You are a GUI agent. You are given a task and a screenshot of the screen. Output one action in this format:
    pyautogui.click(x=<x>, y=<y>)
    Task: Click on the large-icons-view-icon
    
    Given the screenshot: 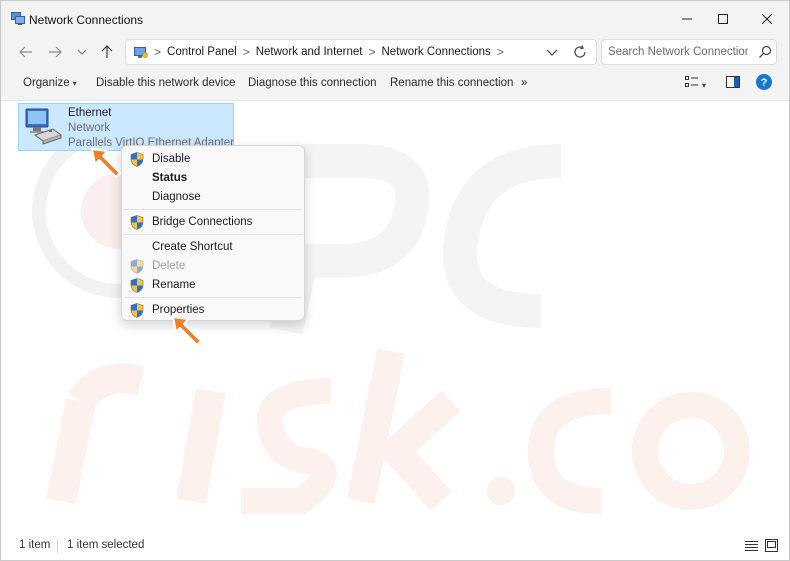 What is the action you would take?
    pyautogui.click(x=771, y=545)
    